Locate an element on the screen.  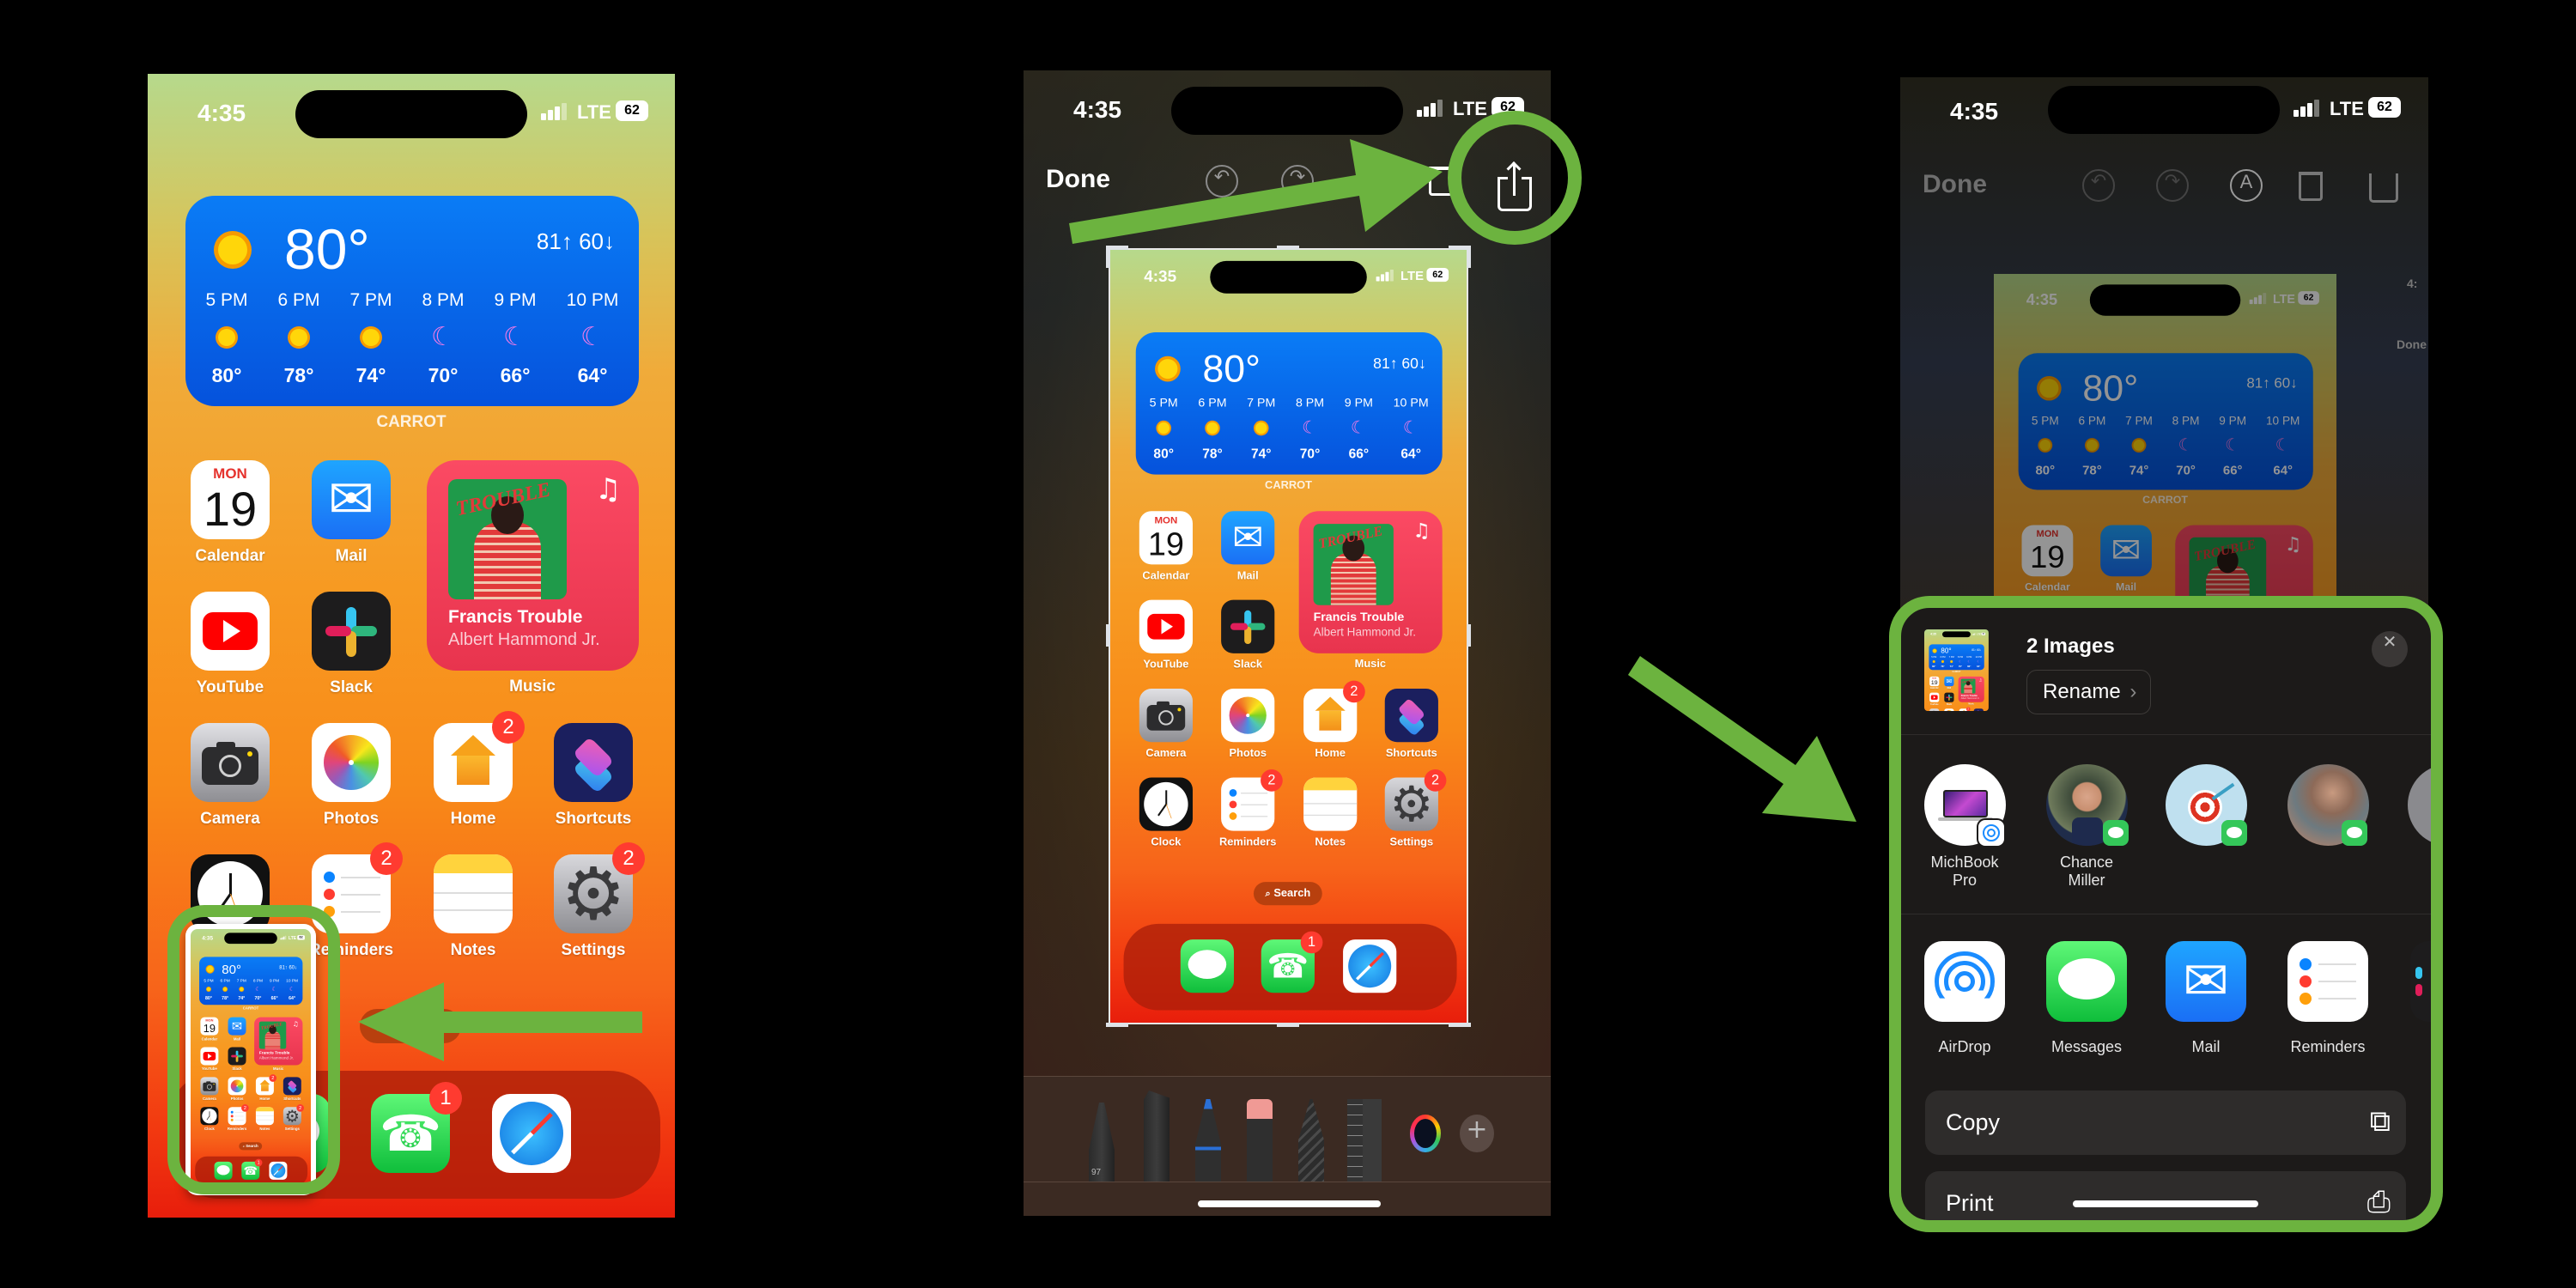
marker-tool is located at coordinates (1157, 1136).